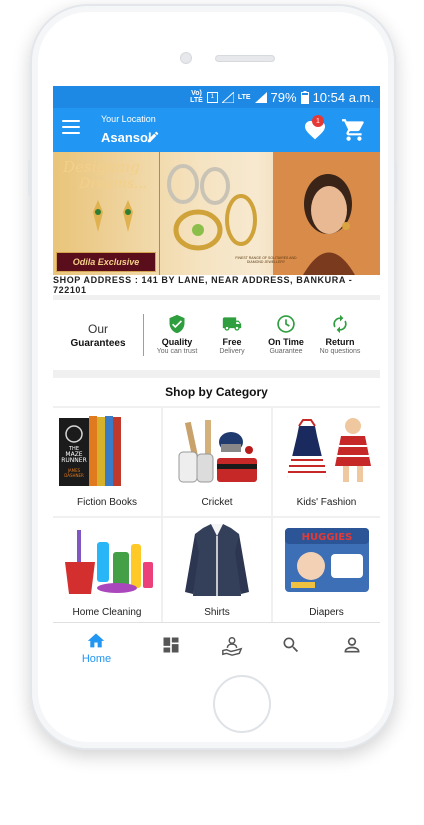 The height and width of the screenshot is (825, 424). What do you see at coordinates (107, 612) in the screenshot?
I see `category-label: Home Cleaning` at bounding box center [107, 612].